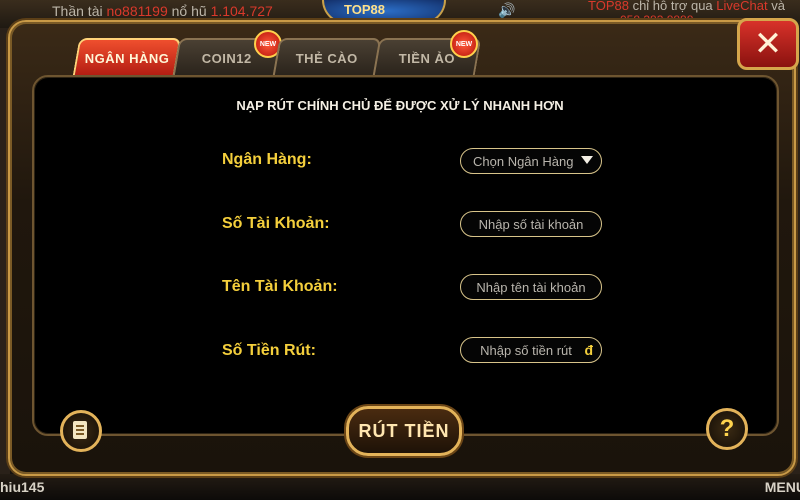  What do you see at coordinates (276, 223) in the screenshot?
I see `account-number-label: Số Tài Khoản:` at bounding box center [276, 223].